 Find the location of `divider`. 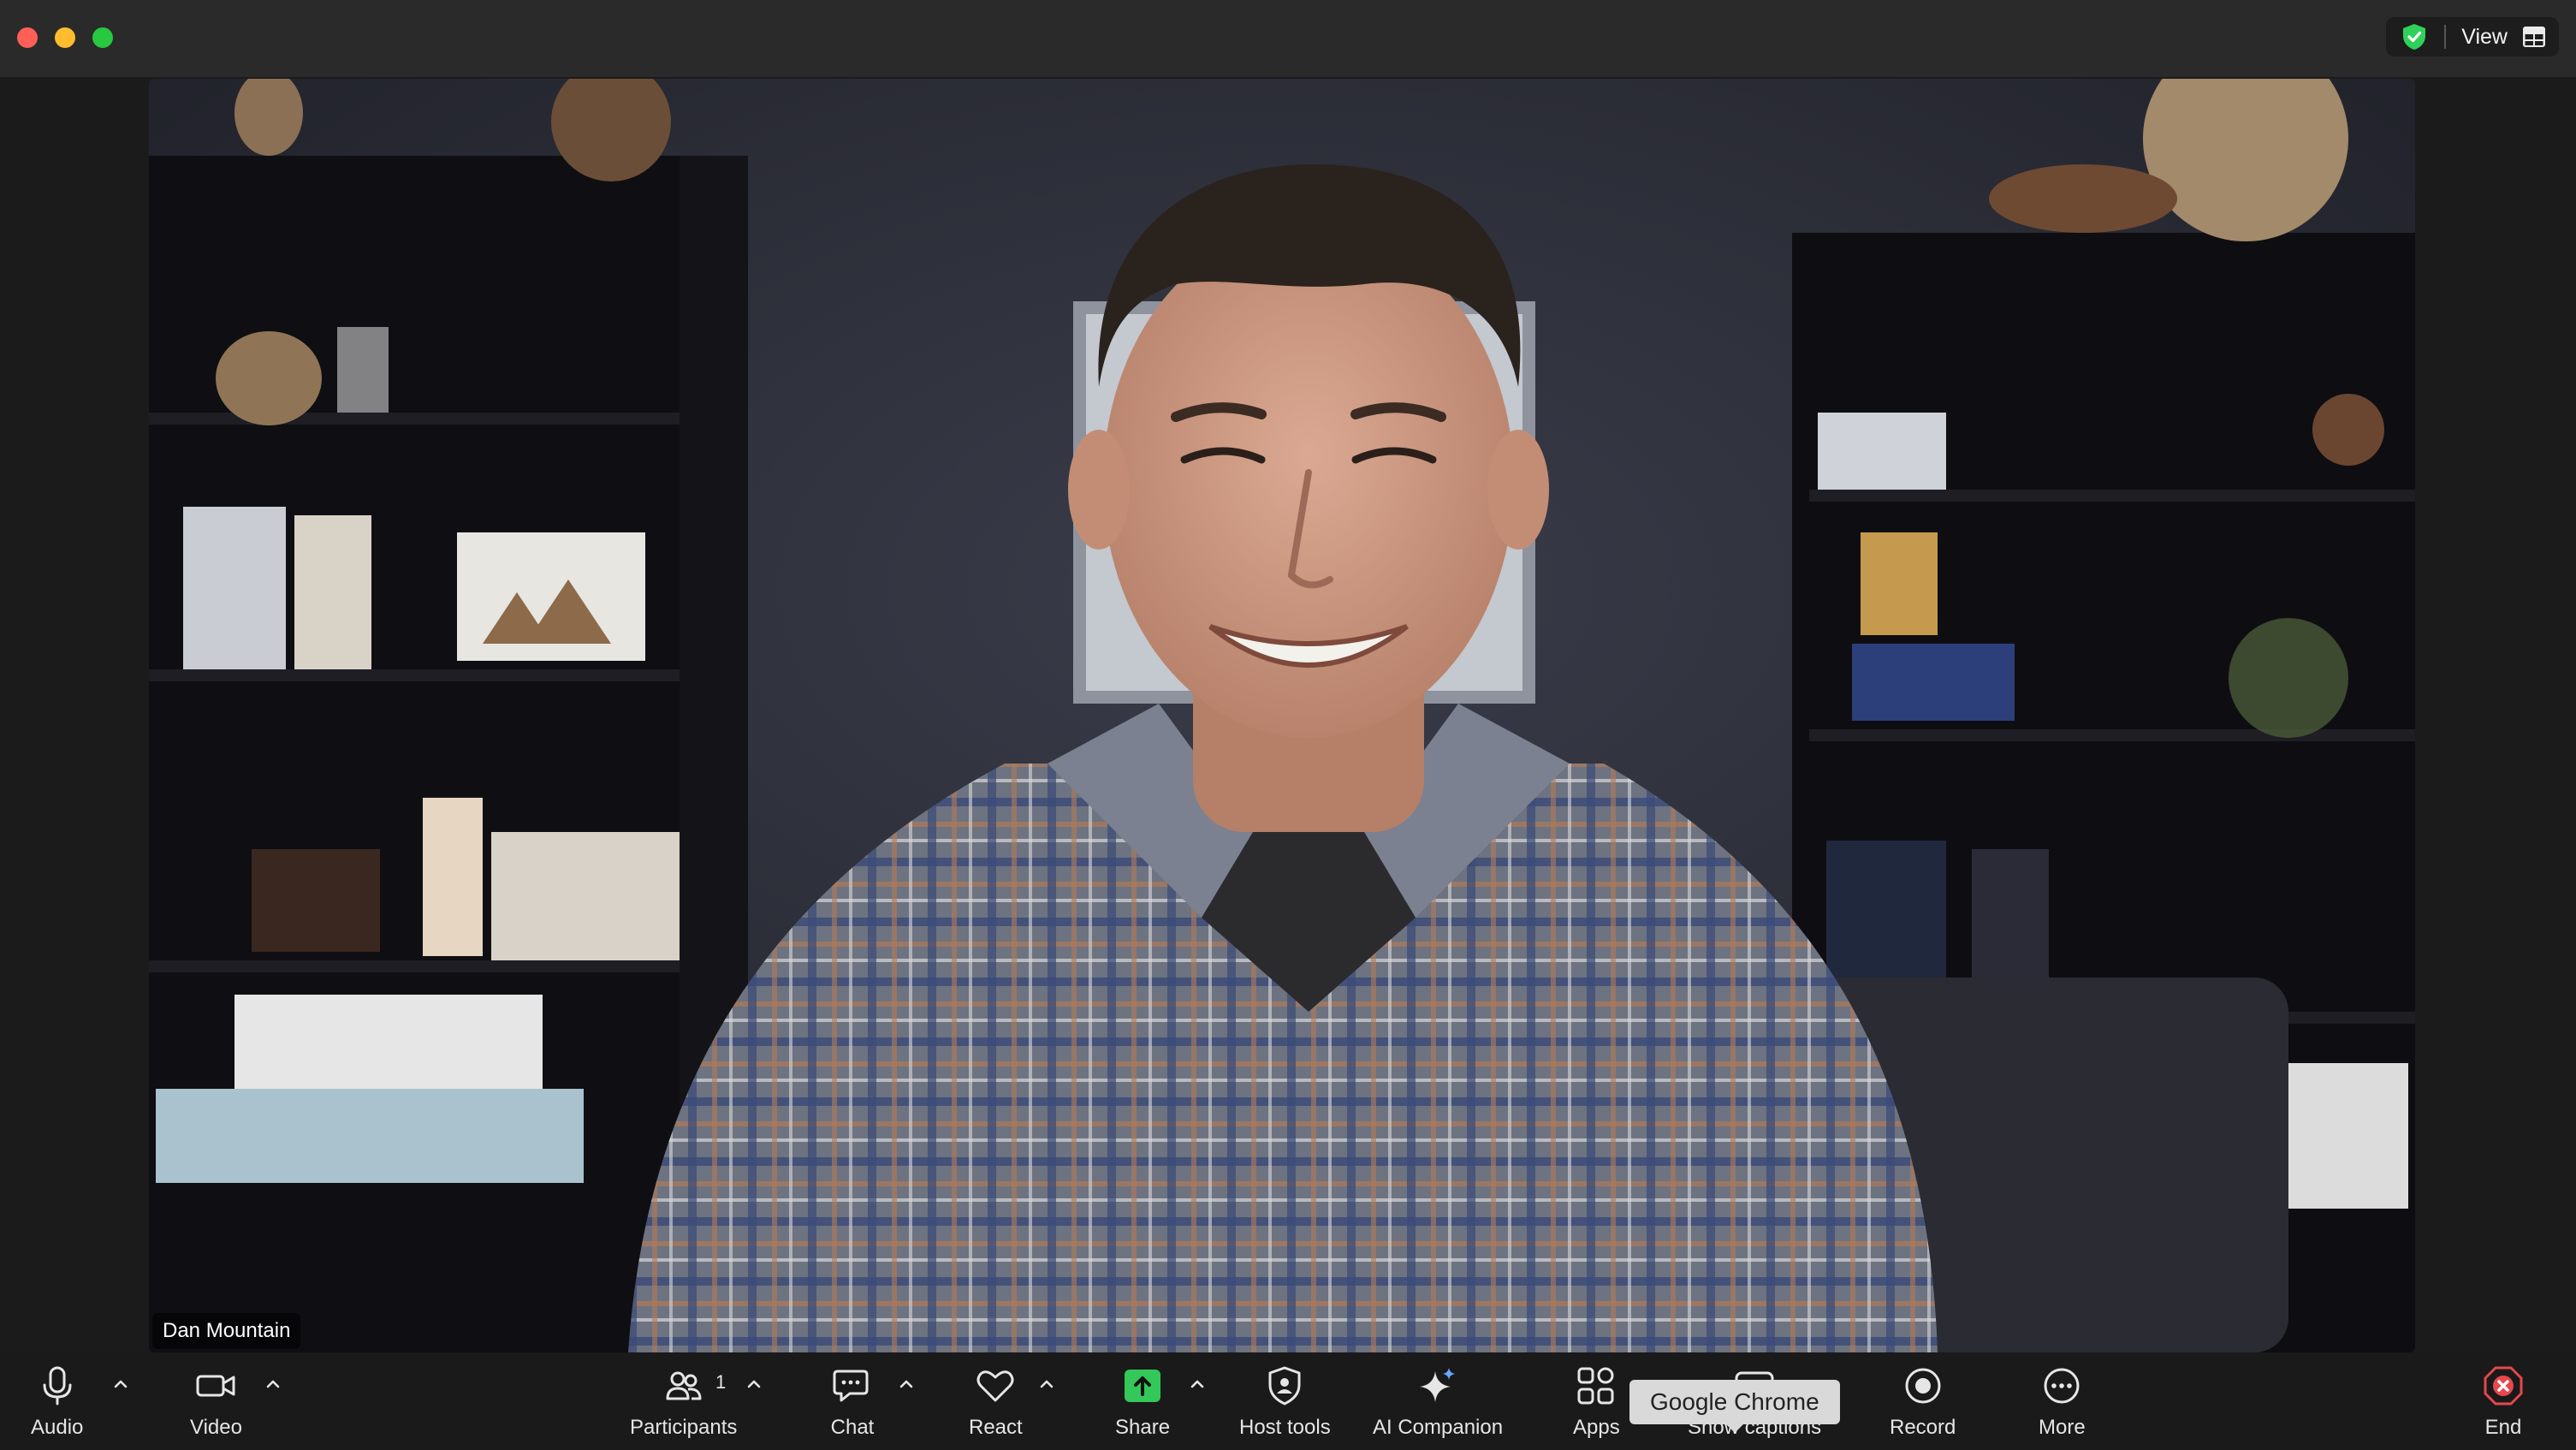

divider is located at coordinates (2445, 37).